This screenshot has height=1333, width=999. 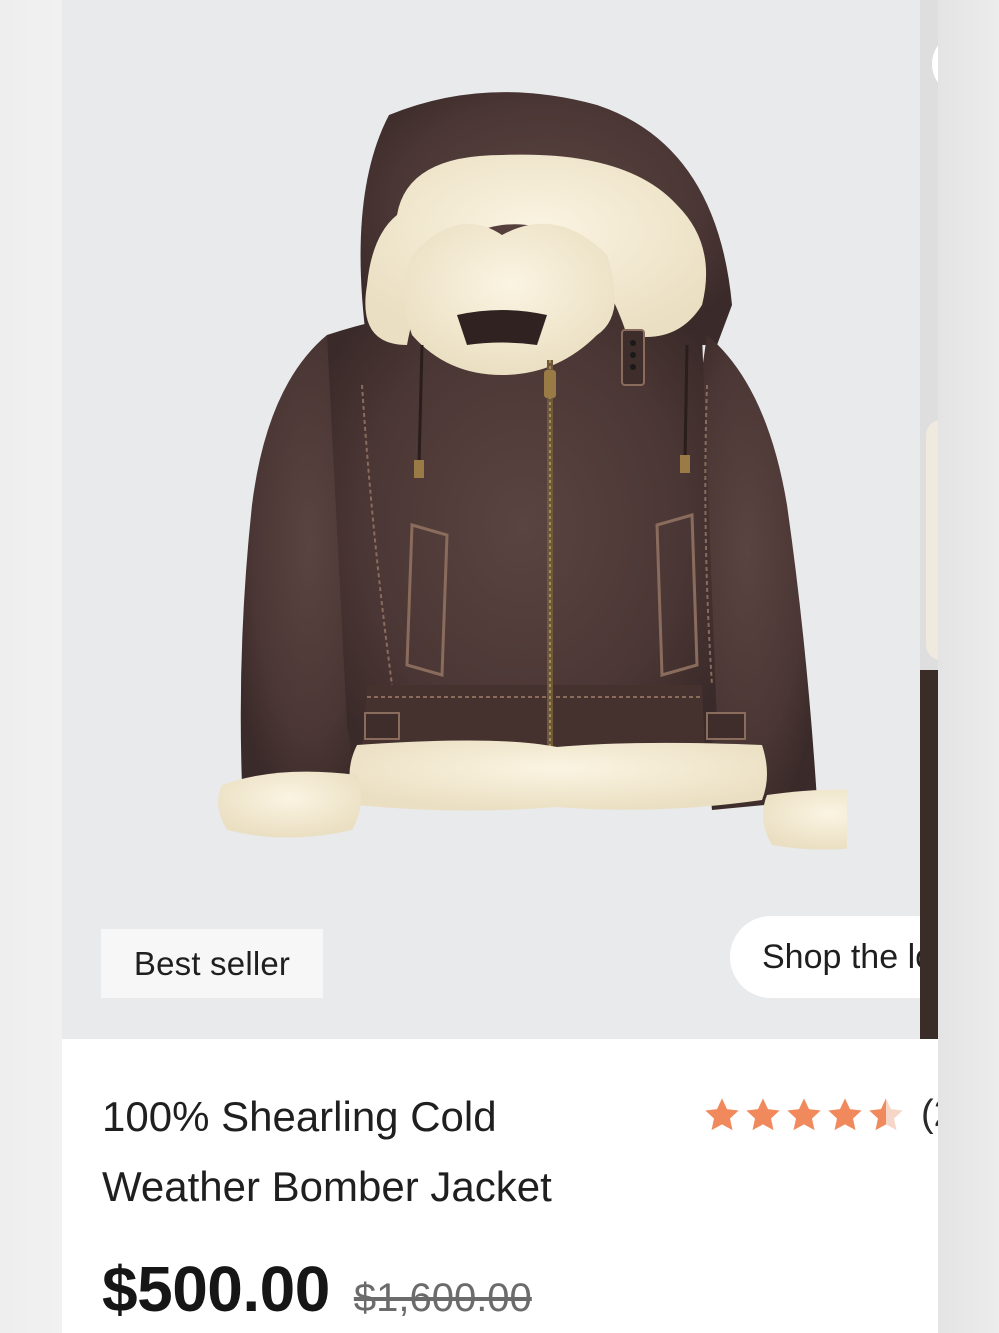 I want to click on price-row: $500.00 $1,600.00, so click(x=317, y=1289).